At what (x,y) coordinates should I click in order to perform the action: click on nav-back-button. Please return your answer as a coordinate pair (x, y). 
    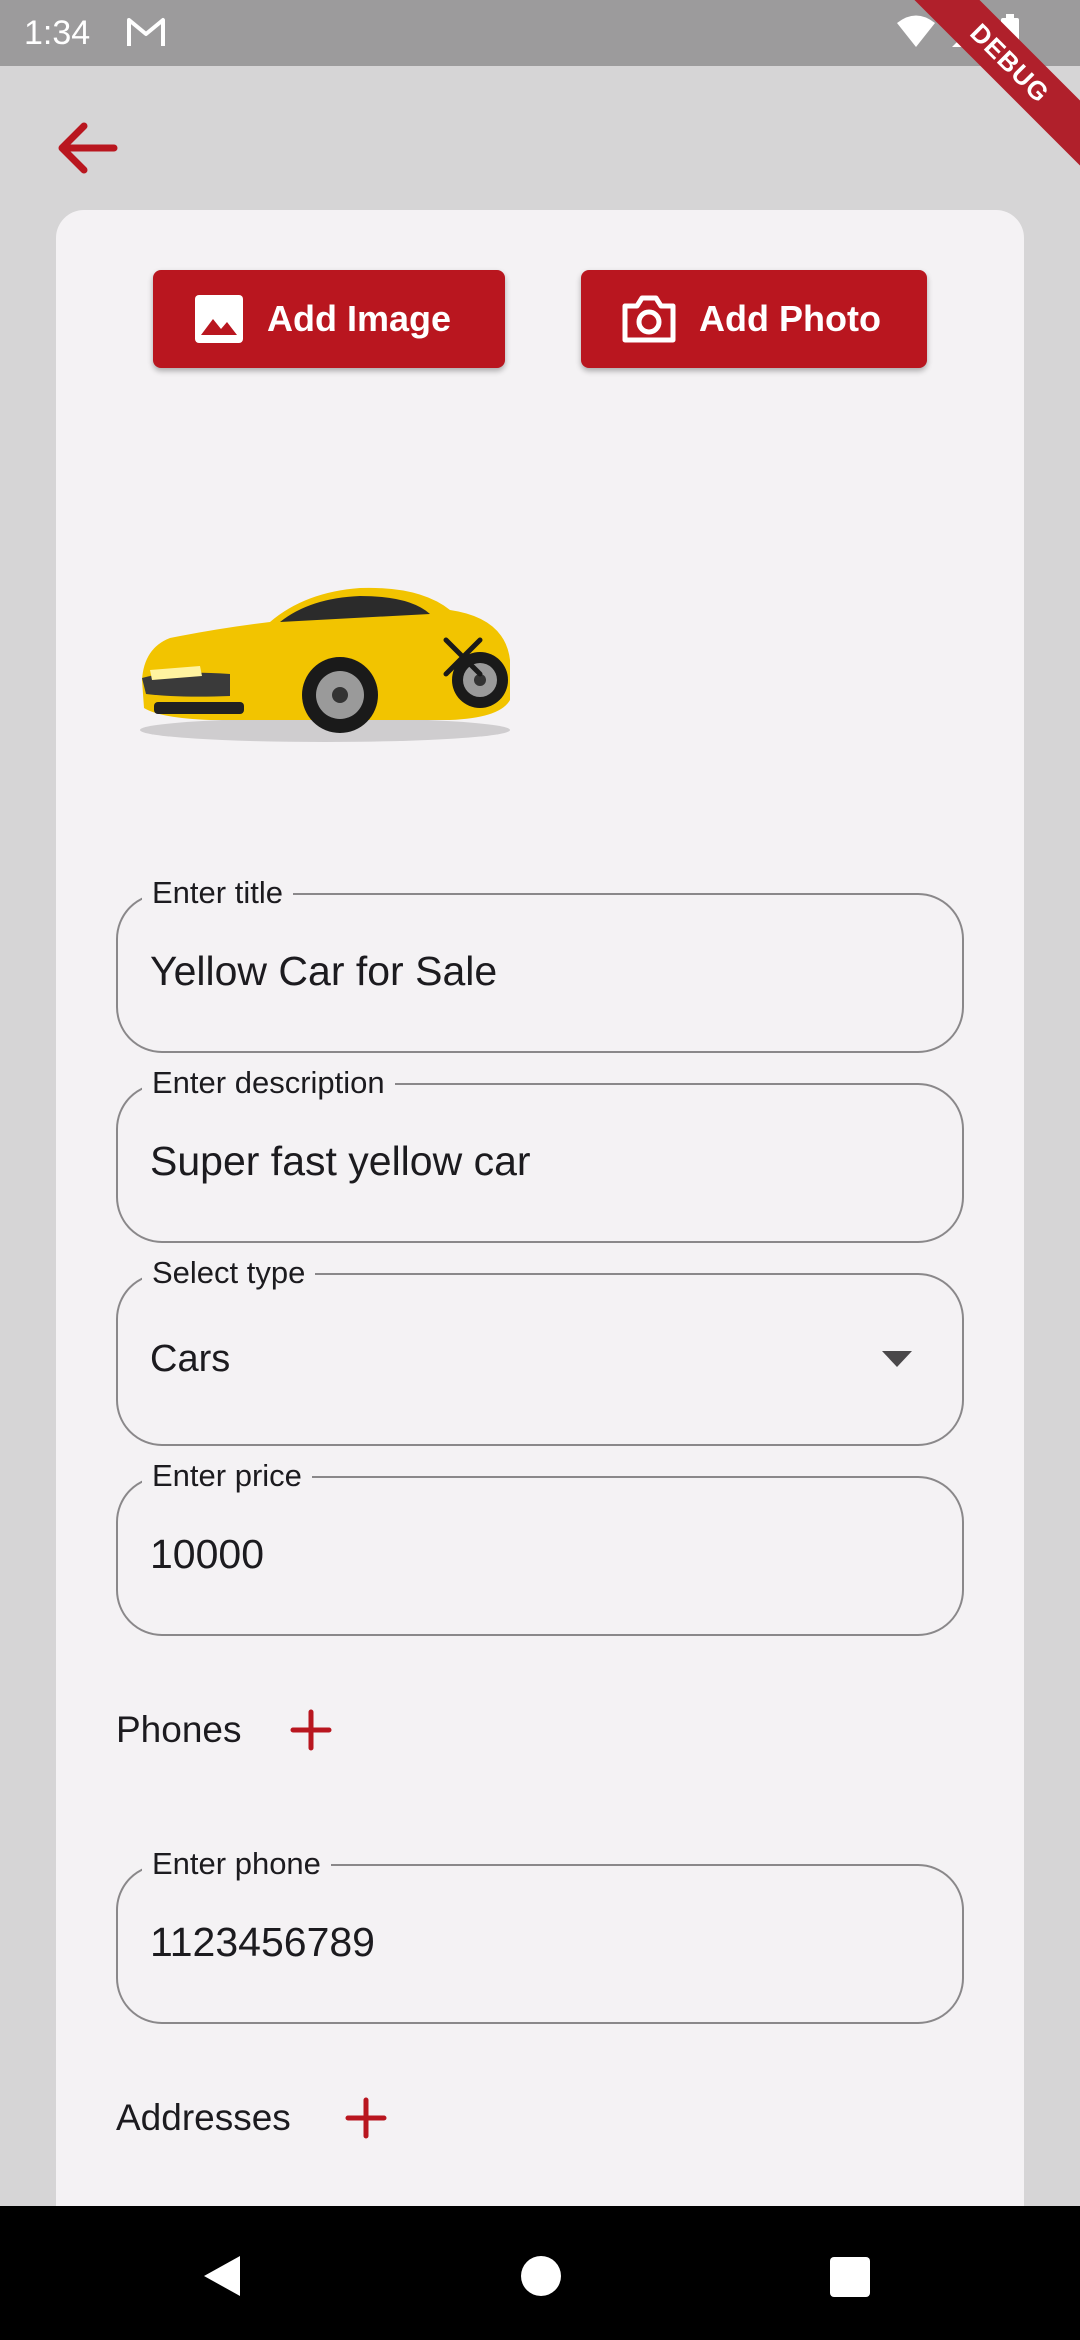
    Looking at the image, I should click on (222, 2278).